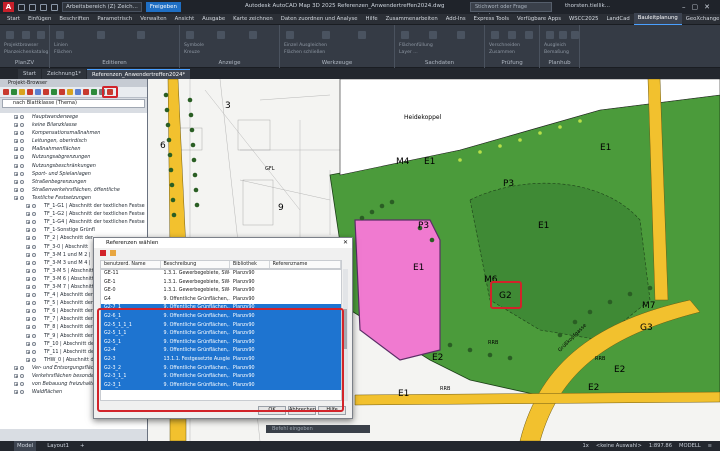  Describe the element at coordinates (583, 19) in the screenshot. I see `ribbon-tab-wscc2025: WSCC2025` at that location.